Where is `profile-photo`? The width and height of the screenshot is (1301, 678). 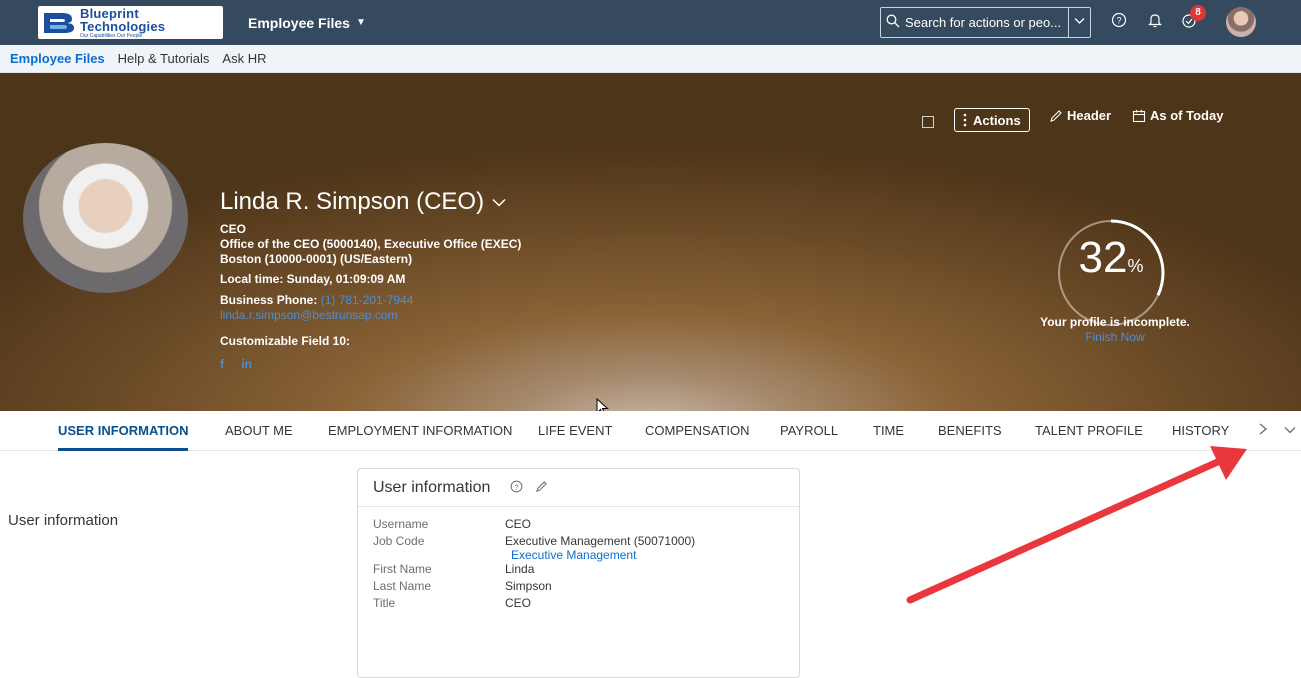 profile-photo is located at coordinates (105, 218).